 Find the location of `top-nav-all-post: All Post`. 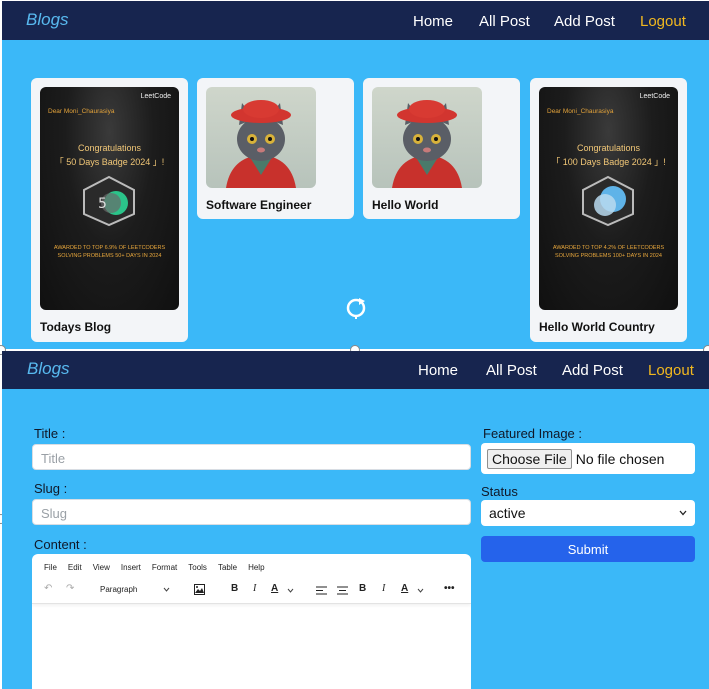

top-nav-all-post: All Post is located at coordinates (504, 21).